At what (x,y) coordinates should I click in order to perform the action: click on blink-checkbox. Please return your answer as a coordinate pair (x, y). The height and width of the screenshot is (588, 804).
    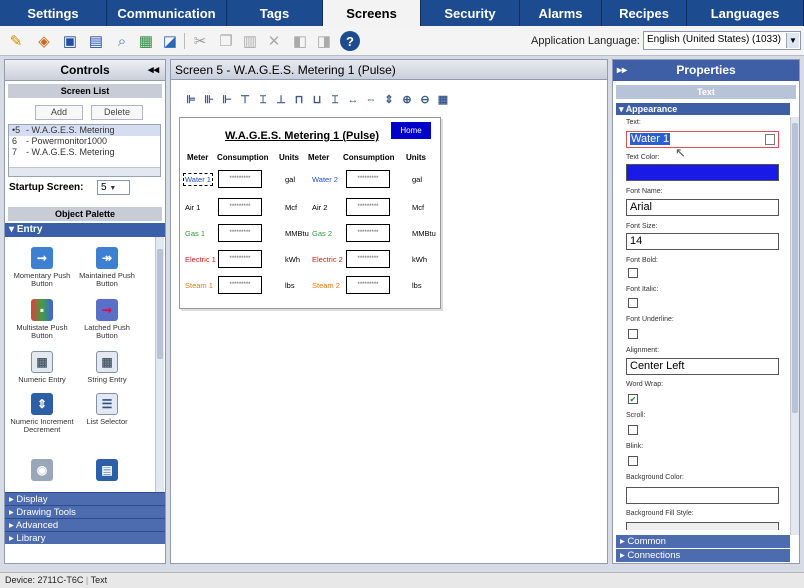
    Looking at the image, I should click on (633, 461).